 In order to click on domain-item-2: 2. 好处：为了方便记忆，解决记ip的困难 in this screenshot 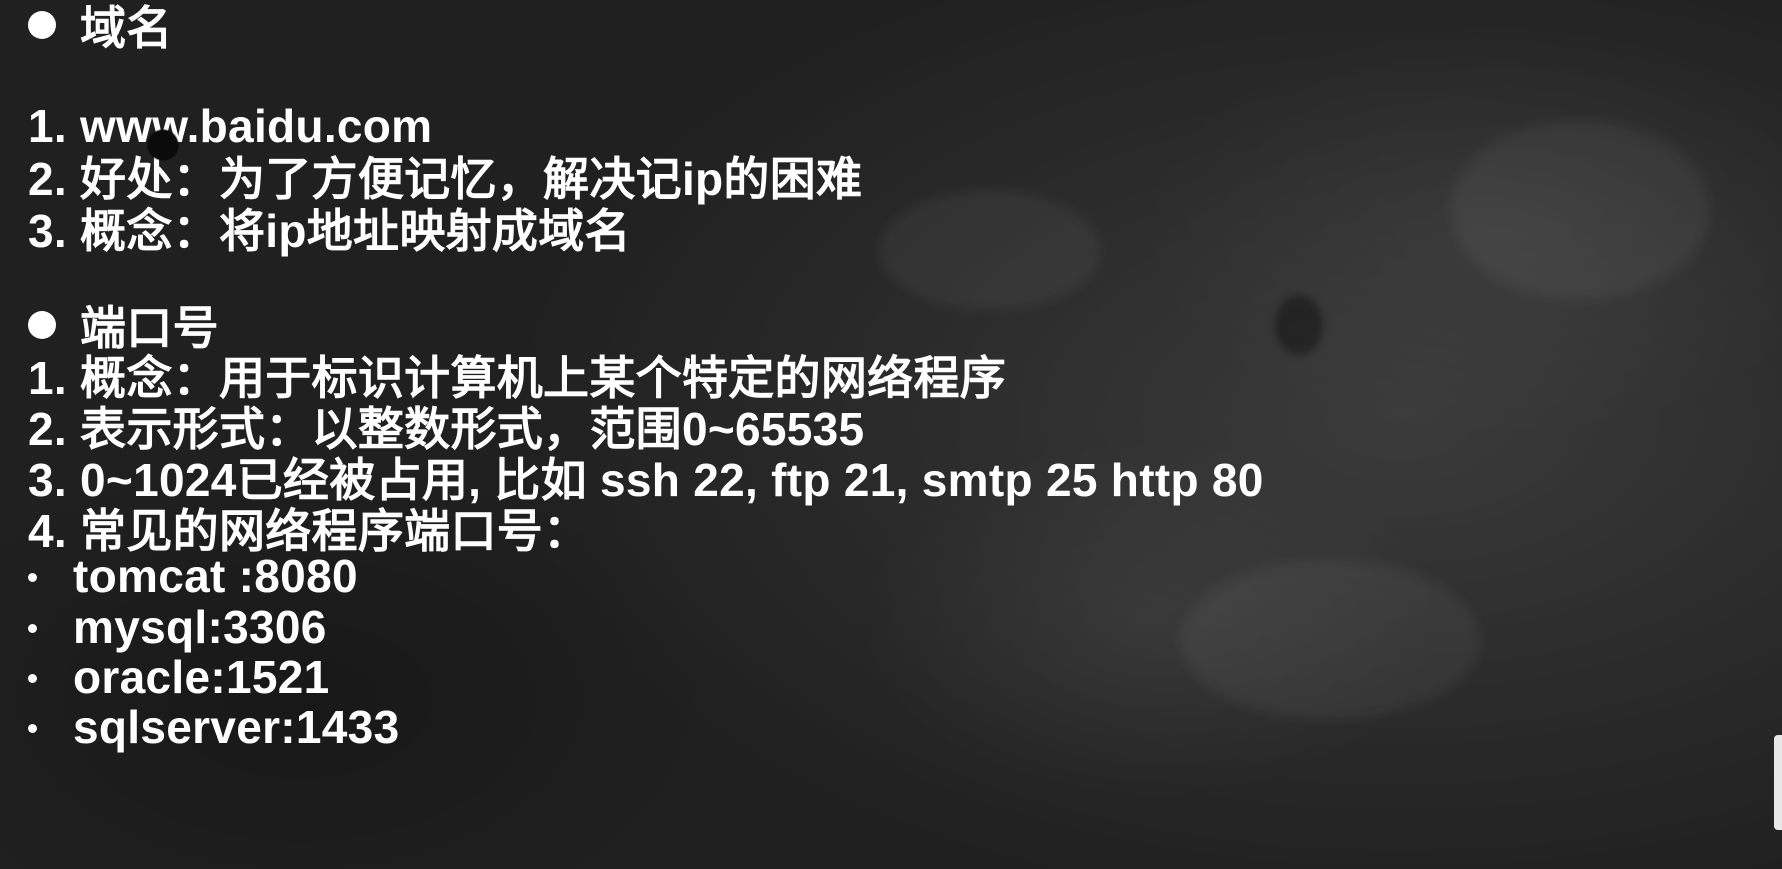, I will do `click(445, 179)`.